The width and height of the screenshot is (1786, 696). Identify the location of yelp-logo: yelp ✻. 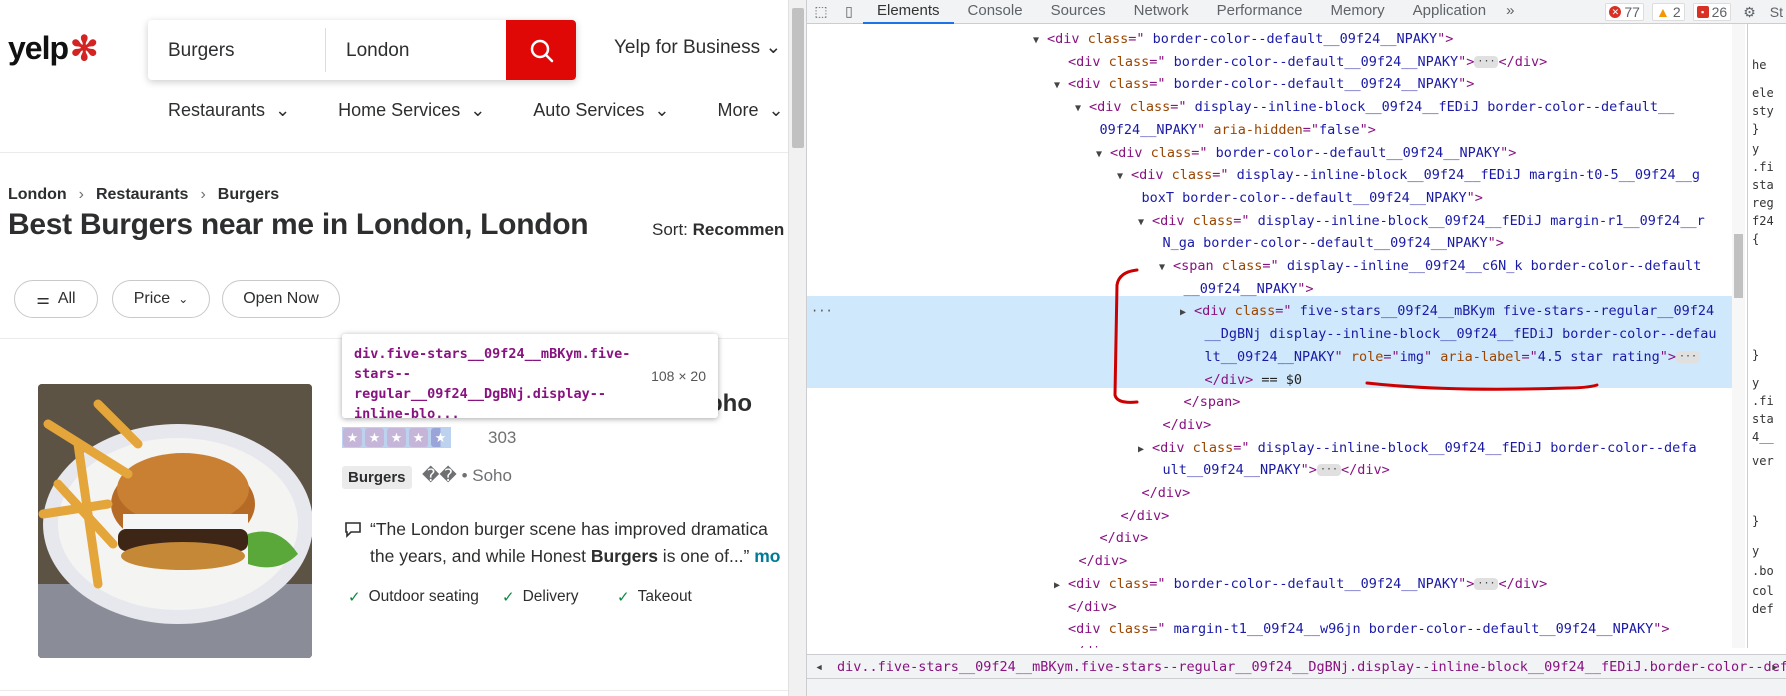
(53, 48).